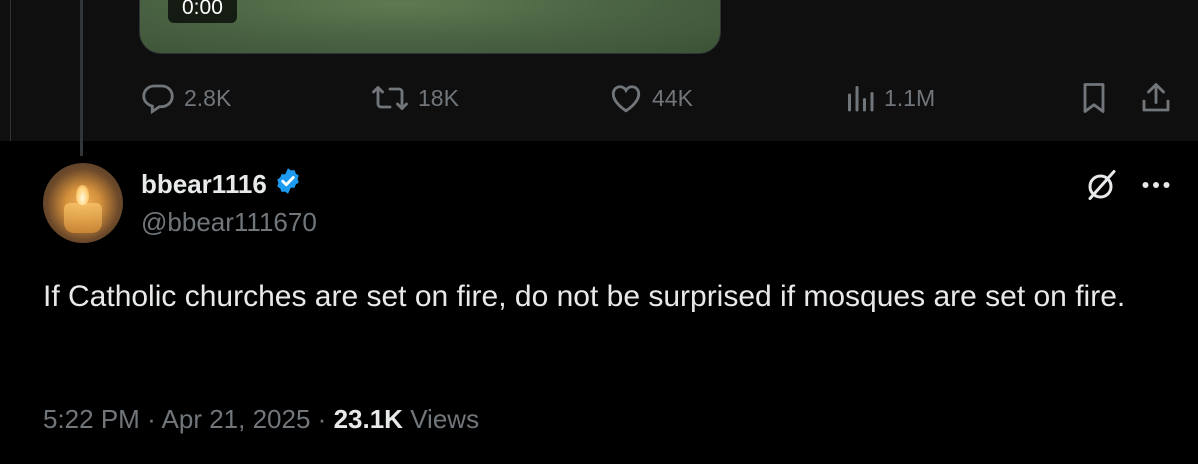 The width and height of the screenshot is (1198, 464). Describe the element at coordinates (1102, 187) in the screenshot. I see `grok-icon` at that location.